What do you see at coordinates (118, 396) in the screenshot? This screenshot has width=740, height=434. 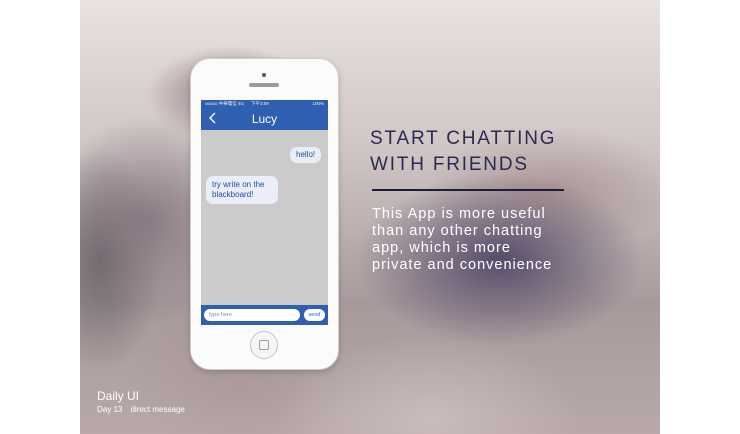 I see `footer-title: Daily UI` at bounding box center [118, 396].